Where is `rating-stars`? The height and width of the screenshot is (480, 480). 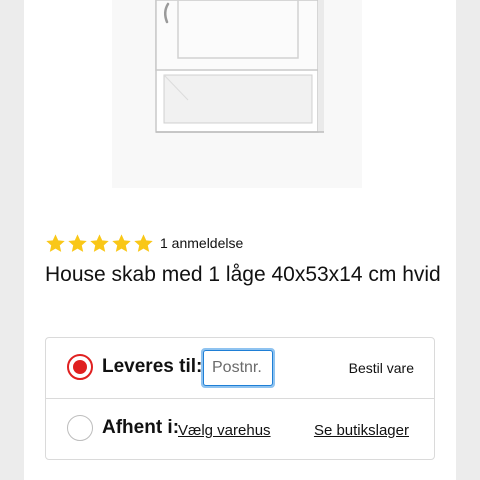
rating-stars is located at coordinates (99, 243).